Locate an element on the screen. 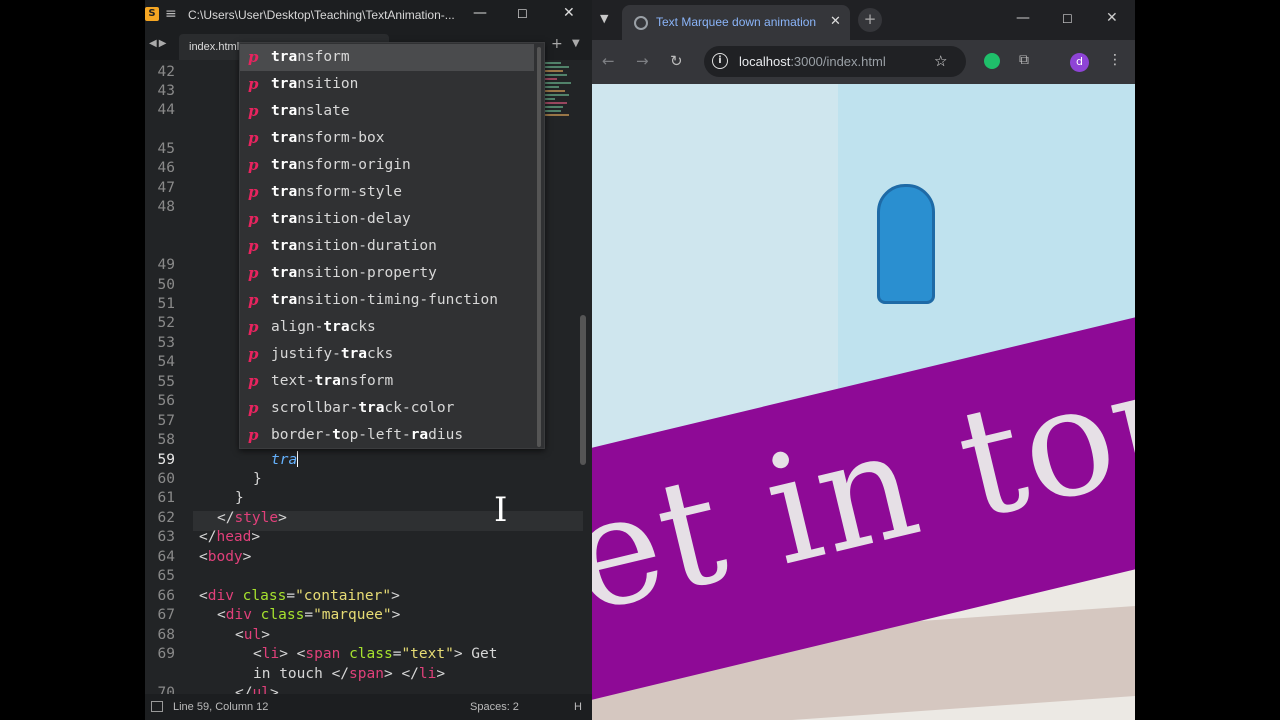 This screenshot has width=1280, height=720. menu-icon: ≡ is located at coordinates (171, 14).